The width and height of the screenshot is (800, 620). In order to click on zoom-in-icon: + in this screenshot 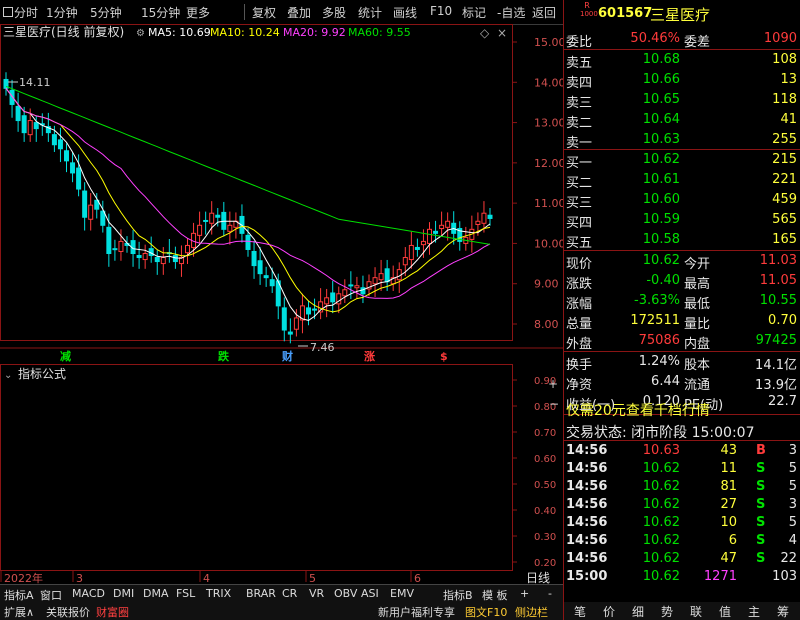, I will do `click(553, 384)`.